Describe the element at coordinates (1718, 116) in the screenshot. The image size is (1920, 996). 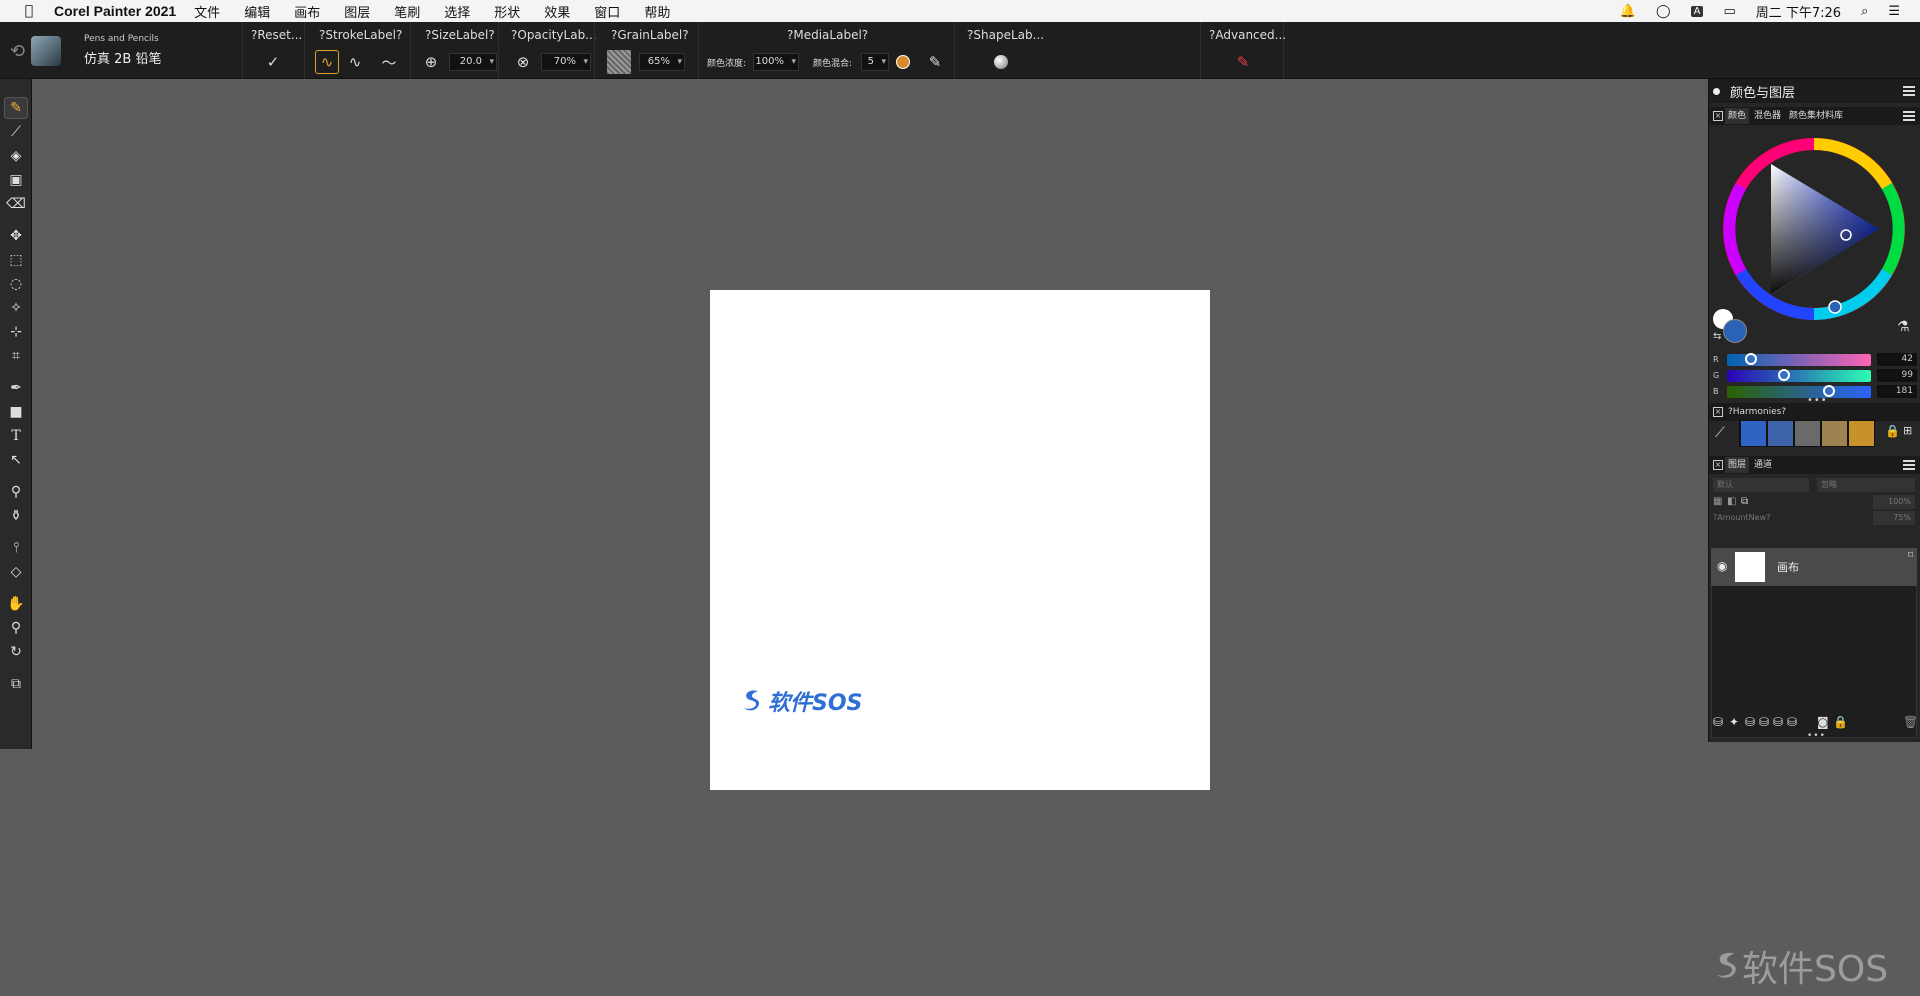
I see `color-tab-close-icon: ×` at that location.